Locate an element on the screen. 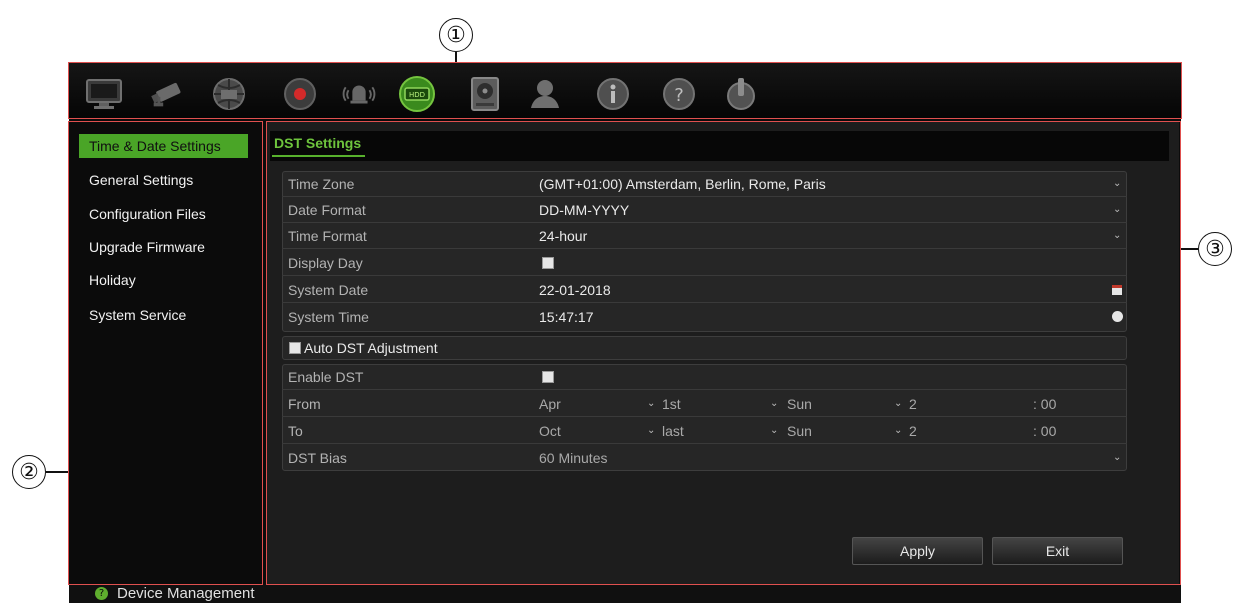 This screenshot has height=603, width=1238. callout-1: ① is located at coordinates (456, 35).